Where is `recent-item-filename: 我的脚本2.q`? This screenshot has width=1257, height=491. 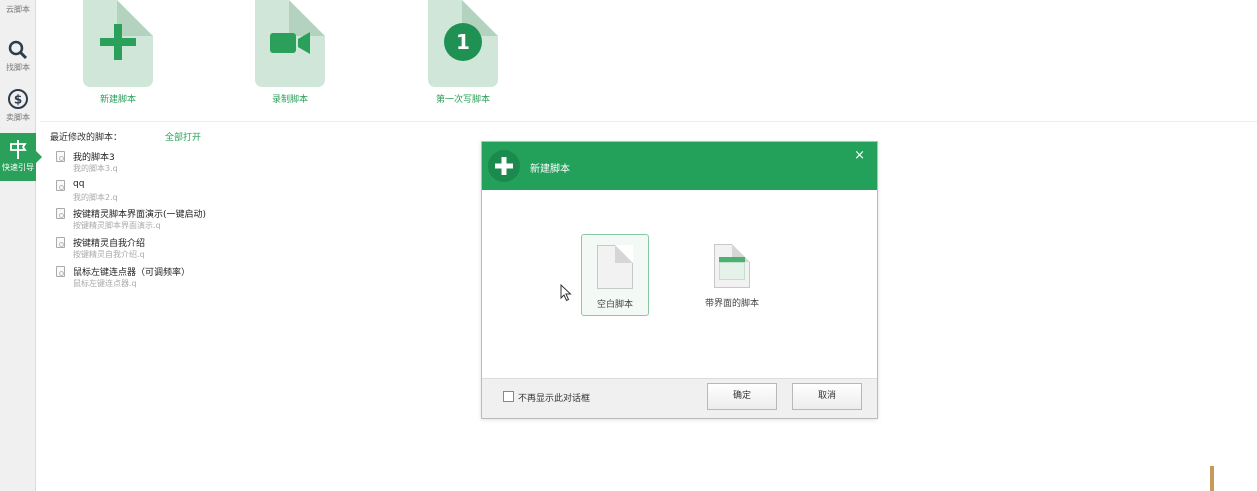 recent-item-filename: 我的脚本2.q is located at coordinates (95, 197).